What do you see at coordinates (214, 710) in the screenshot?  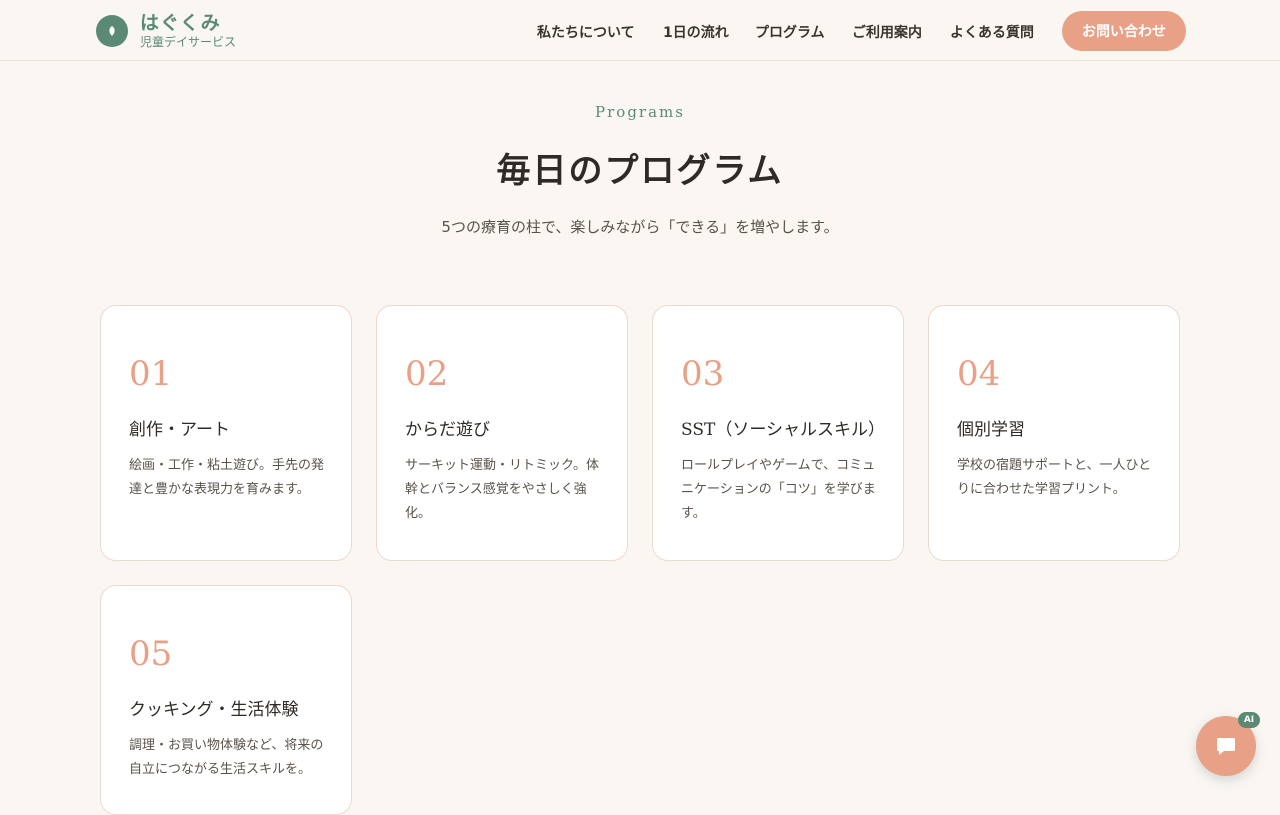 I see `card-title: クッキング・生活体験` at bounding box center [214, 710].